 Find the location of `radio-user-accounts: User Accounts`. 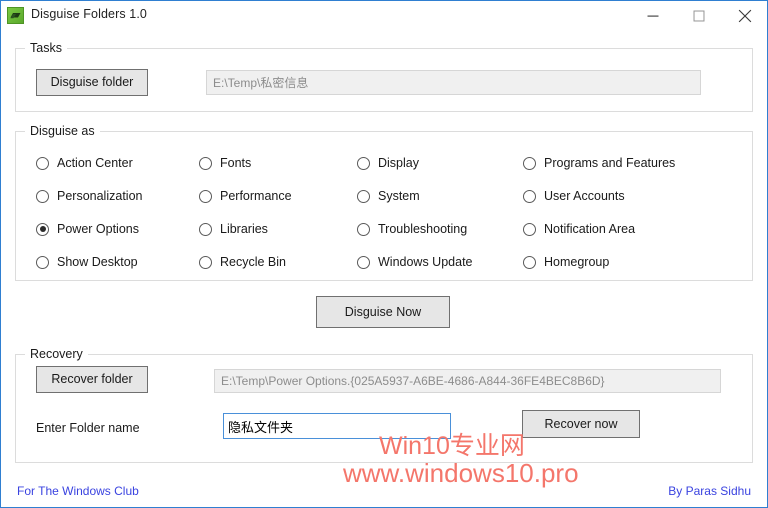

radio-user-accounts: User Accounts is located at coordinates (574, 196).